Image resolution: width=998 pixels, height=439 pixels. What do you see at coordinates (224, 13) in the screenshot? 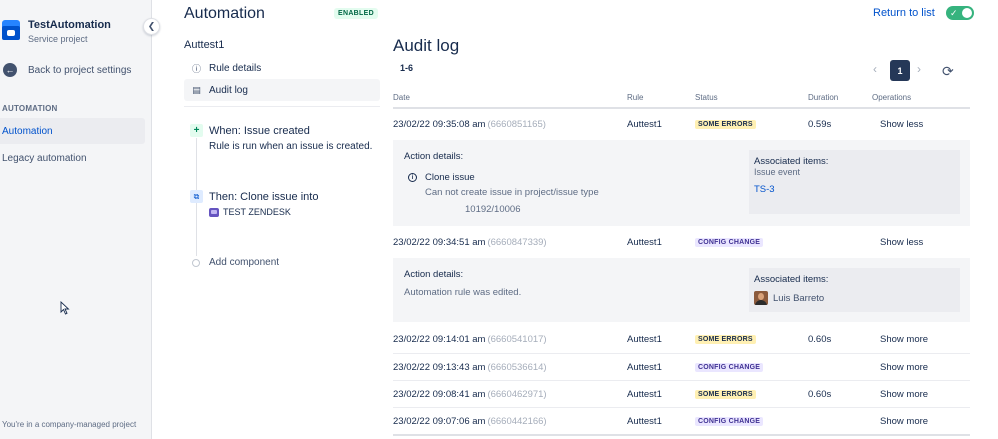
I see `page-title: Automation` at bounding box center [224, 13].